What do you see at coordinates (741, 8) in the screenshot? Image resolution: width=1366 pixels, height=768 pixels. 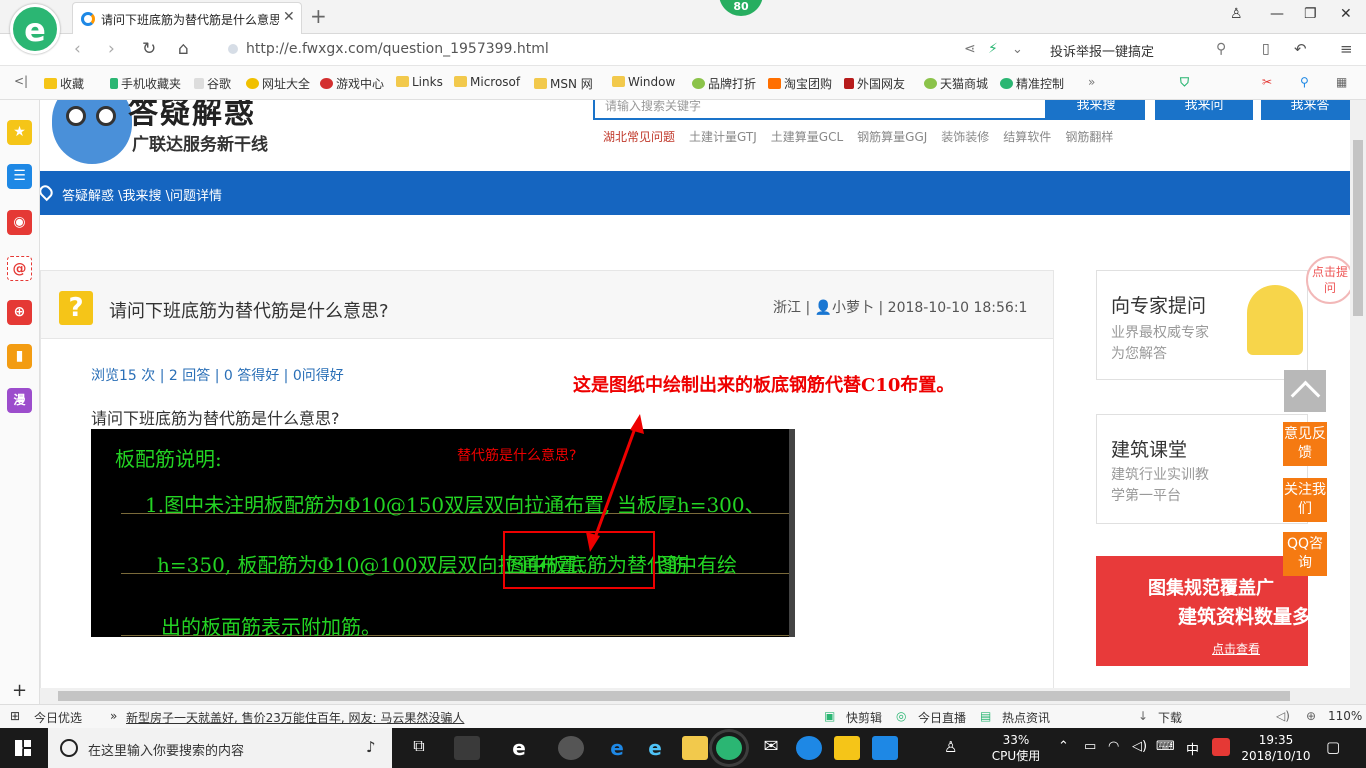 I see `score-badge: 80` at bounding box center [741, 8].